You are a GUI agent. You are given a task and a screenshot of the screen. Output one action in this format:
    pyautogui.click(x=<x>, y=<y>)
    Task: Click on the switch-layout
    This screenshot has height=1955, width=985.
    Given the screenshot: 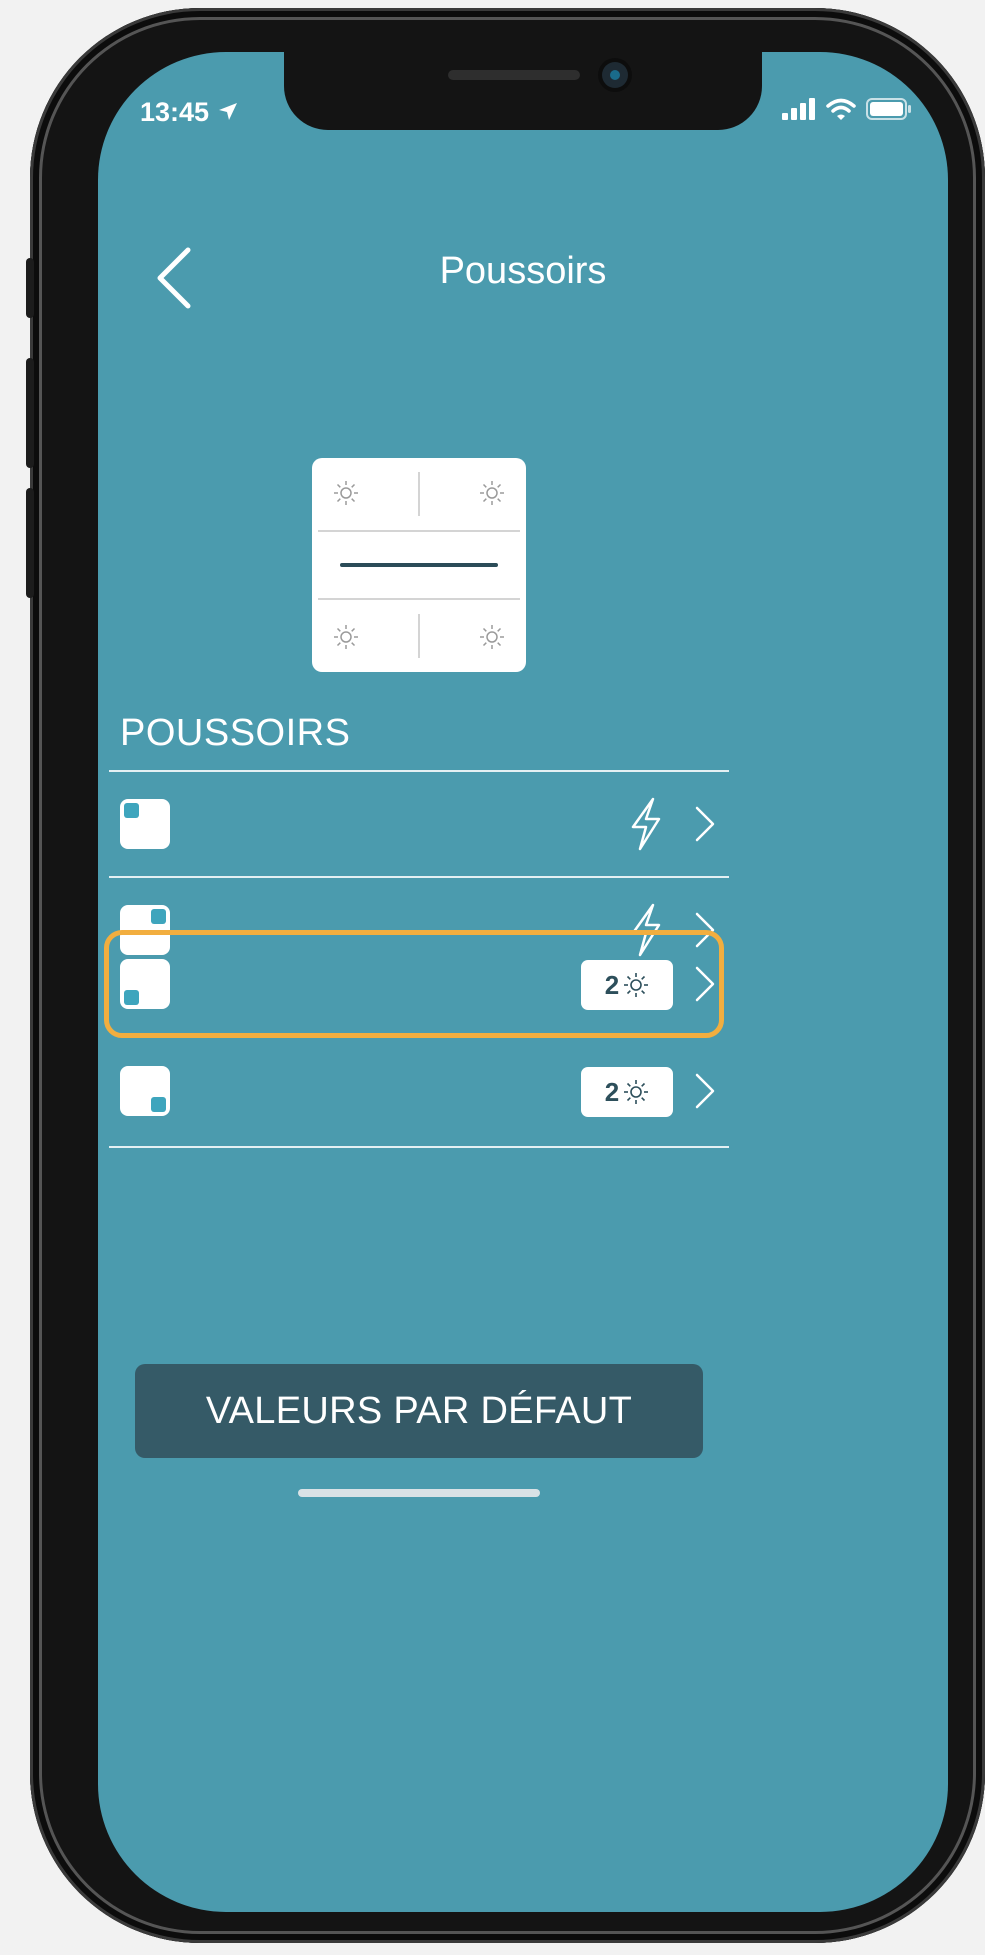 What is the action you would take?
    pyautogui.click(x=419, y=565)
    